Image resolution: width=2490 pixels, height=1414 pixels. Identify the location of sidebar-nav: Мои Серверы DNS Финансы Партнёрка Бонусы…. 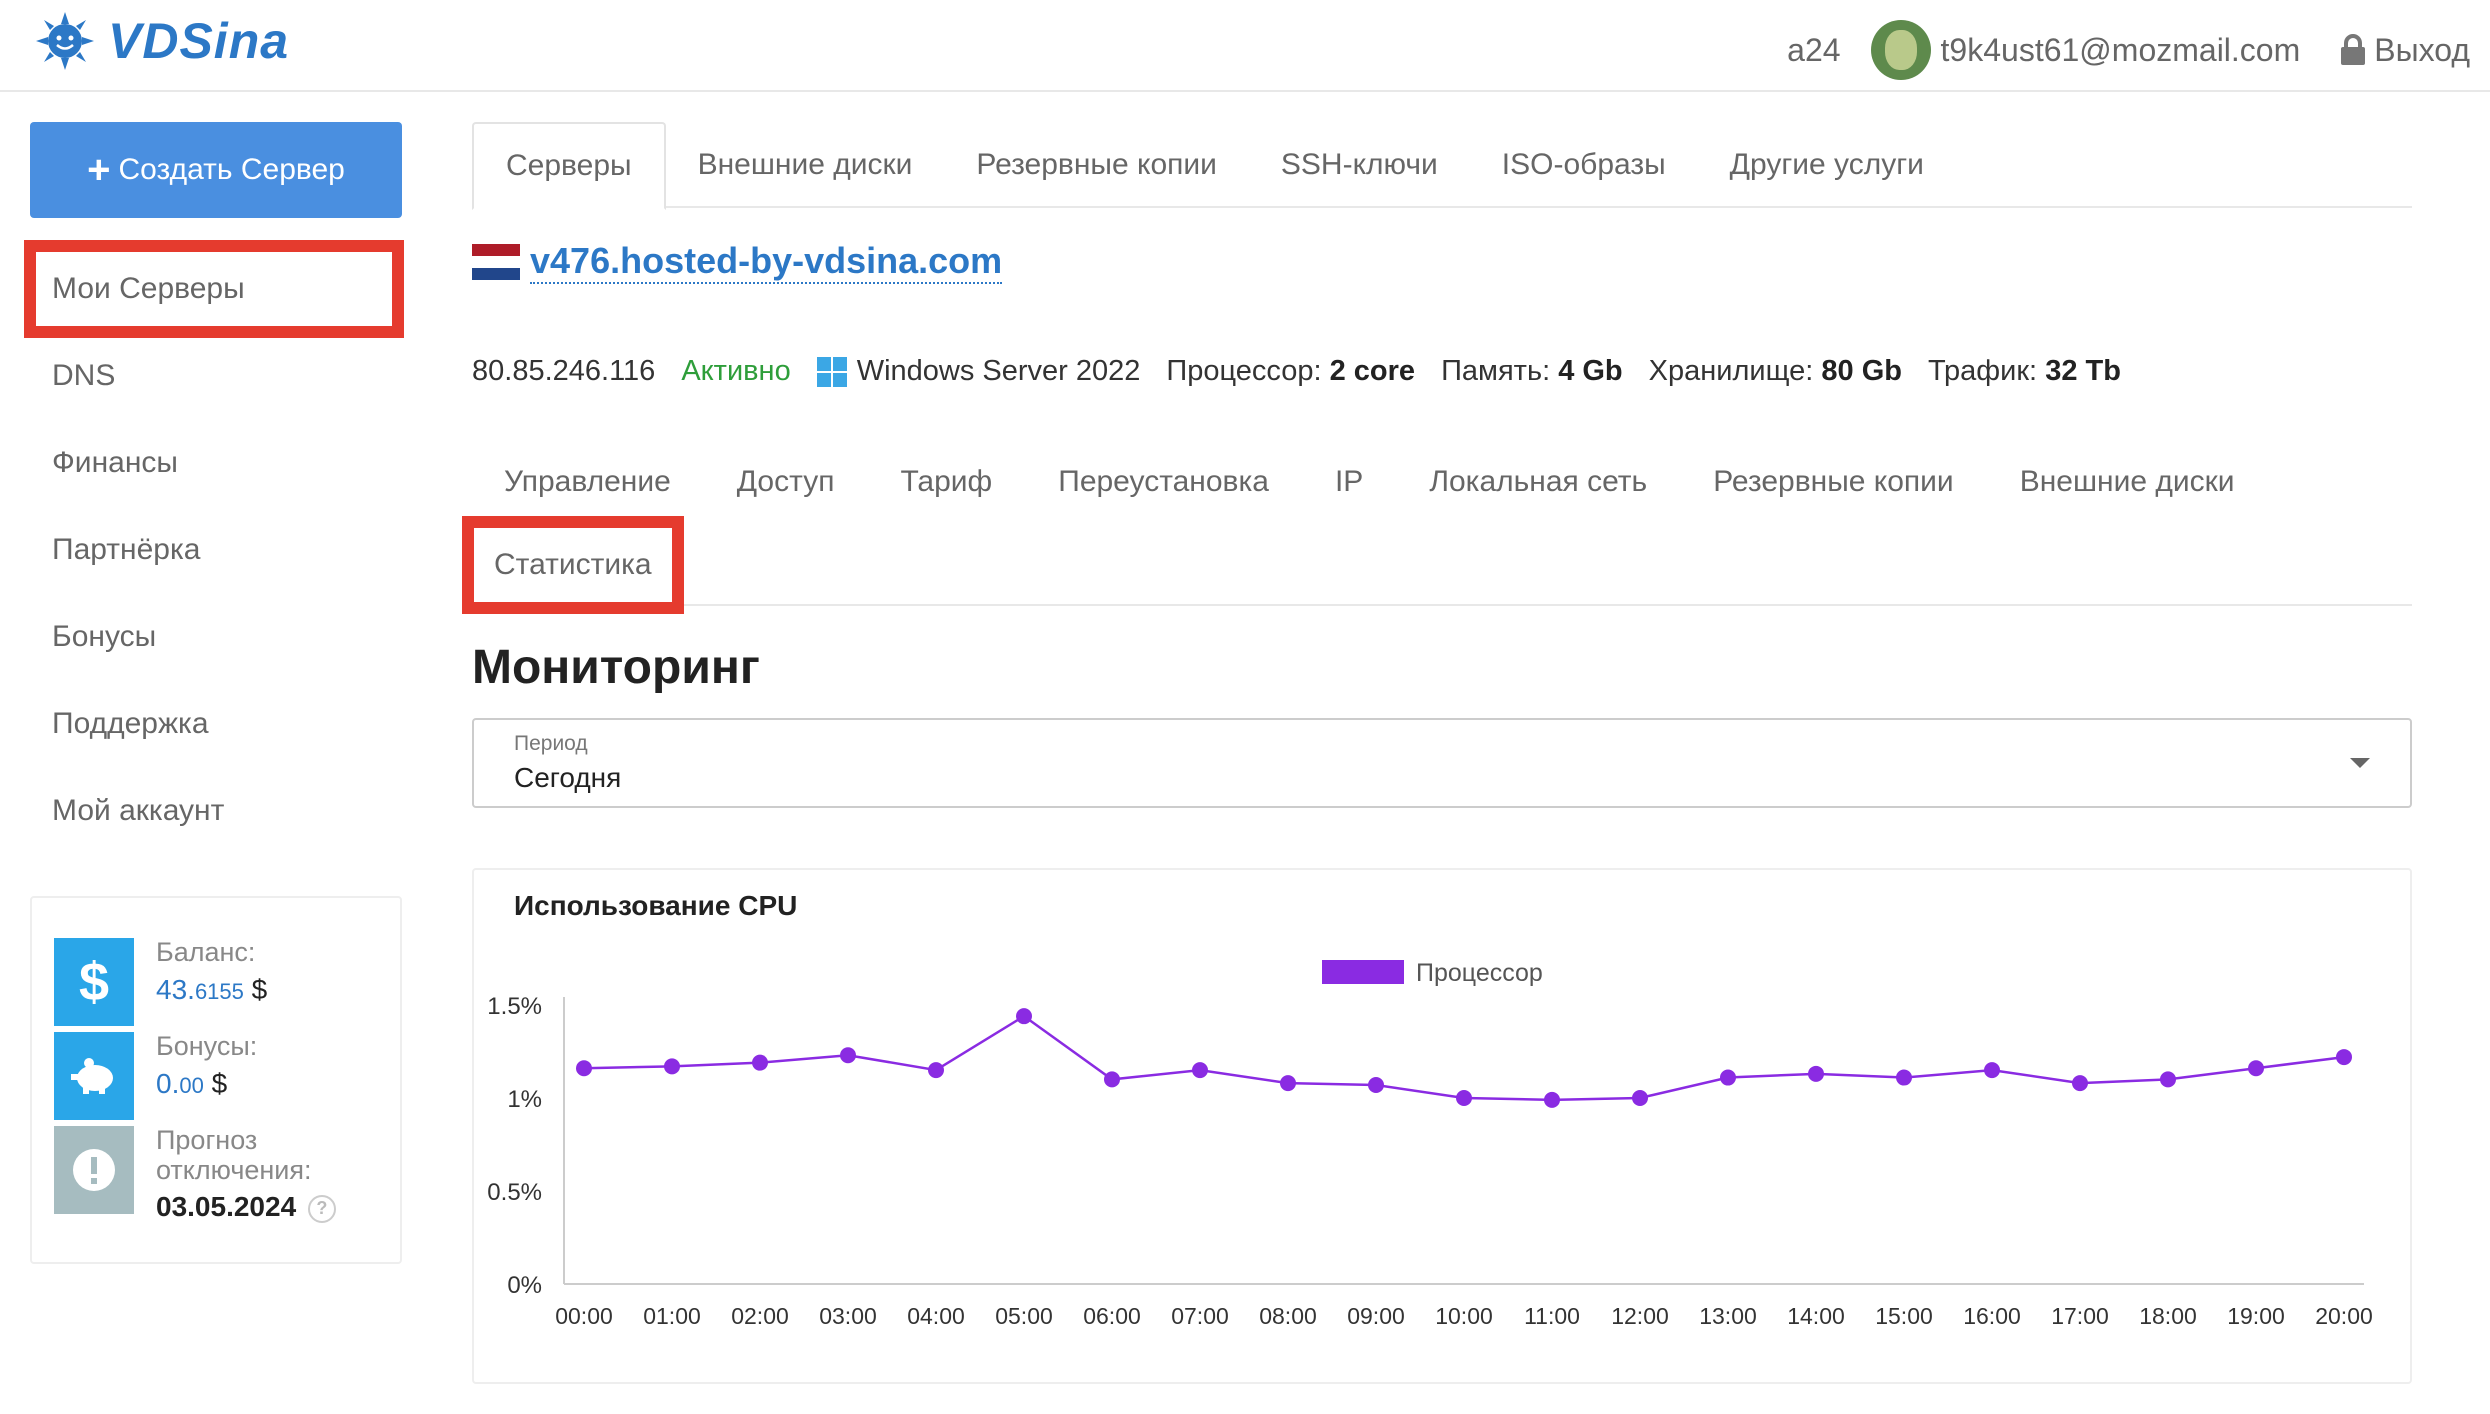
(214, 547).